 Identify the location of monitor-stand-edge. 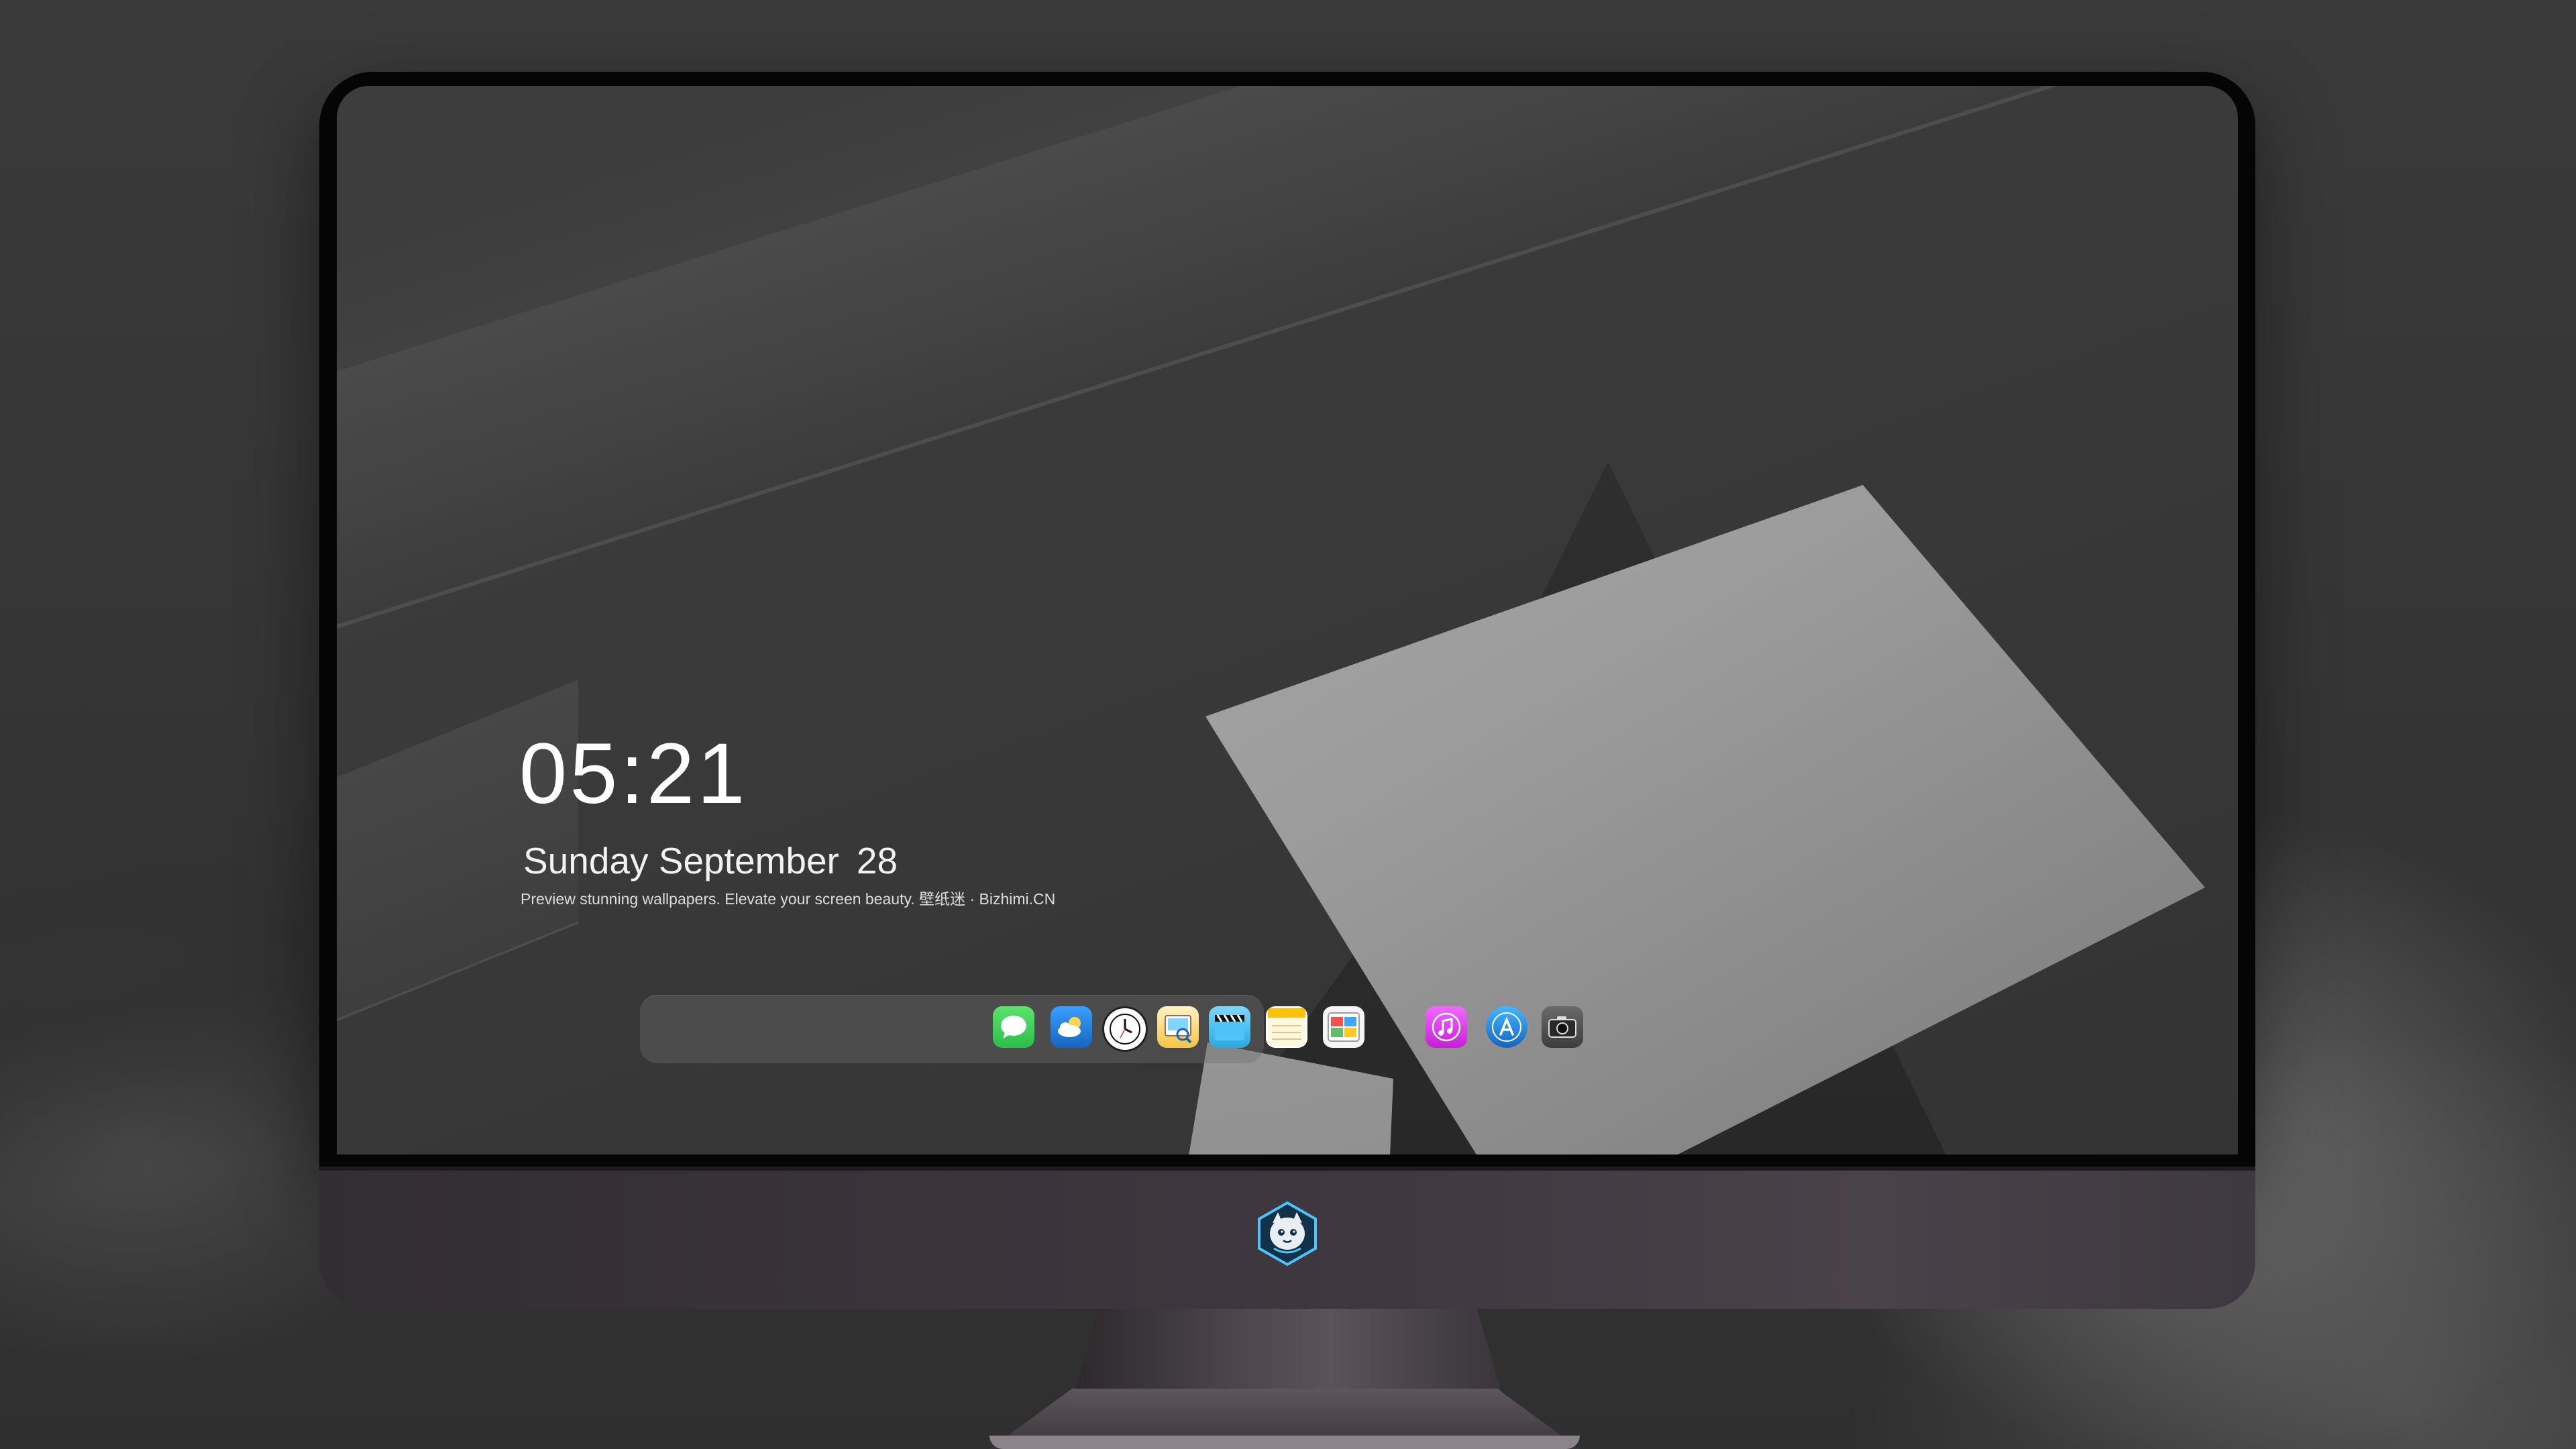
(1284, 1442).